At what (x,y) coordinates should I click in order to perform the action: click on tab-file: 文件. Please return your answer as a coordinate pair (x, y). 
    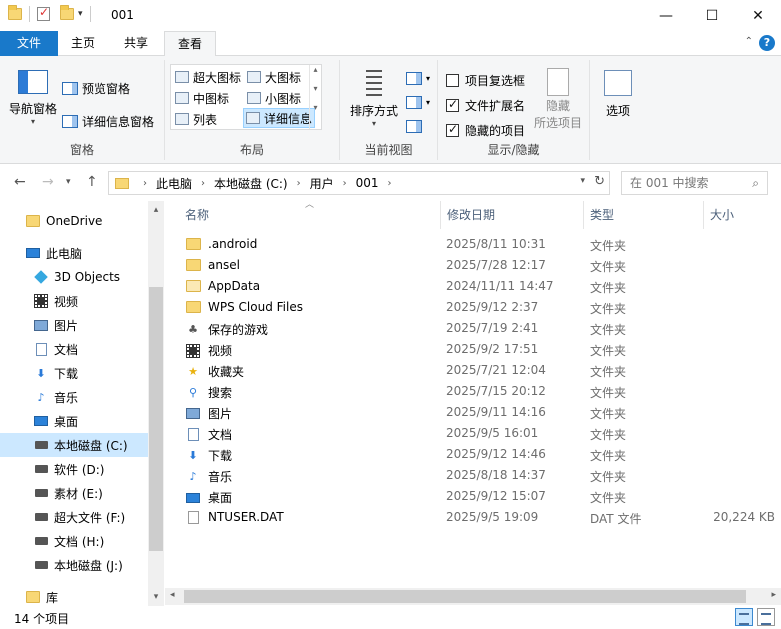
    Looking at the image, I should click on (29, 43).